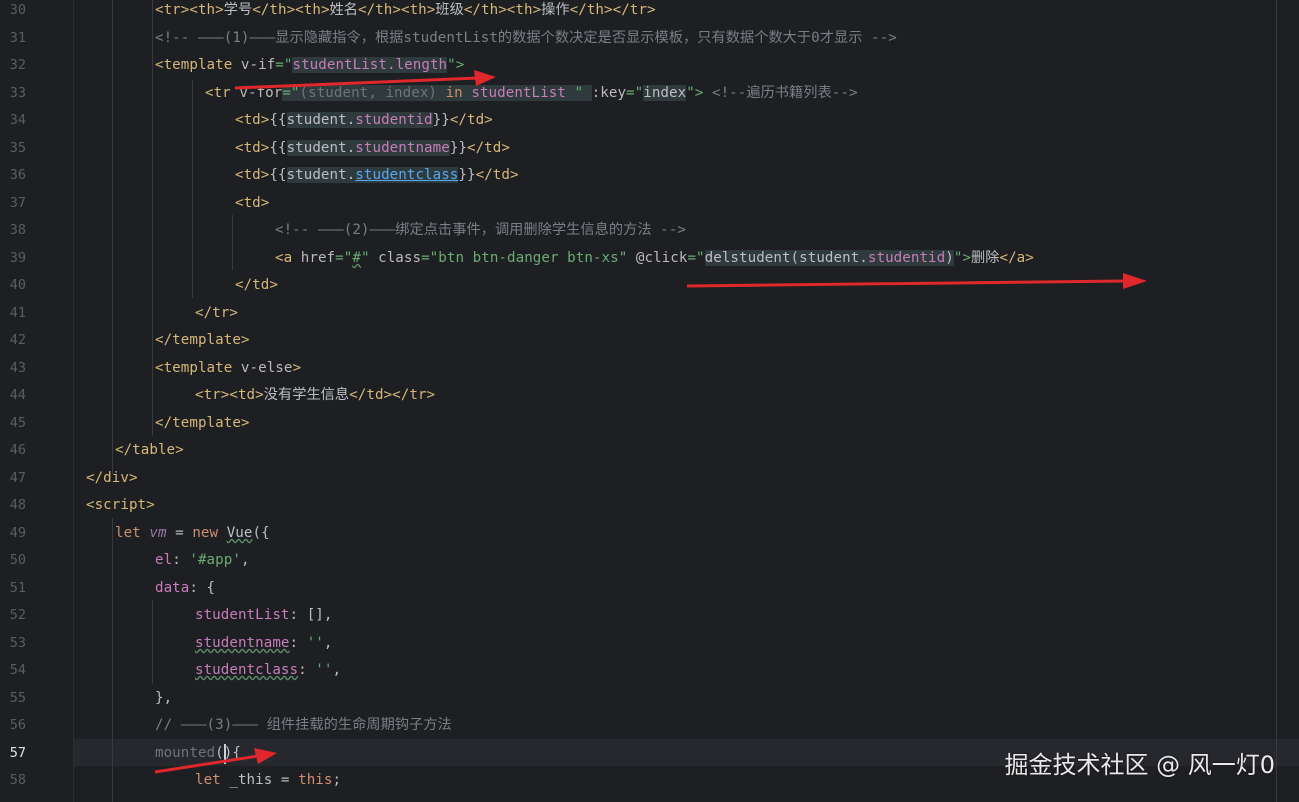 Image resolution: width=1299 pixels, height=802 pixels. What do you see at coordinates (365, 80) in the screenshot?
I see `arrow-to-length` at bounding box center [365, 80].